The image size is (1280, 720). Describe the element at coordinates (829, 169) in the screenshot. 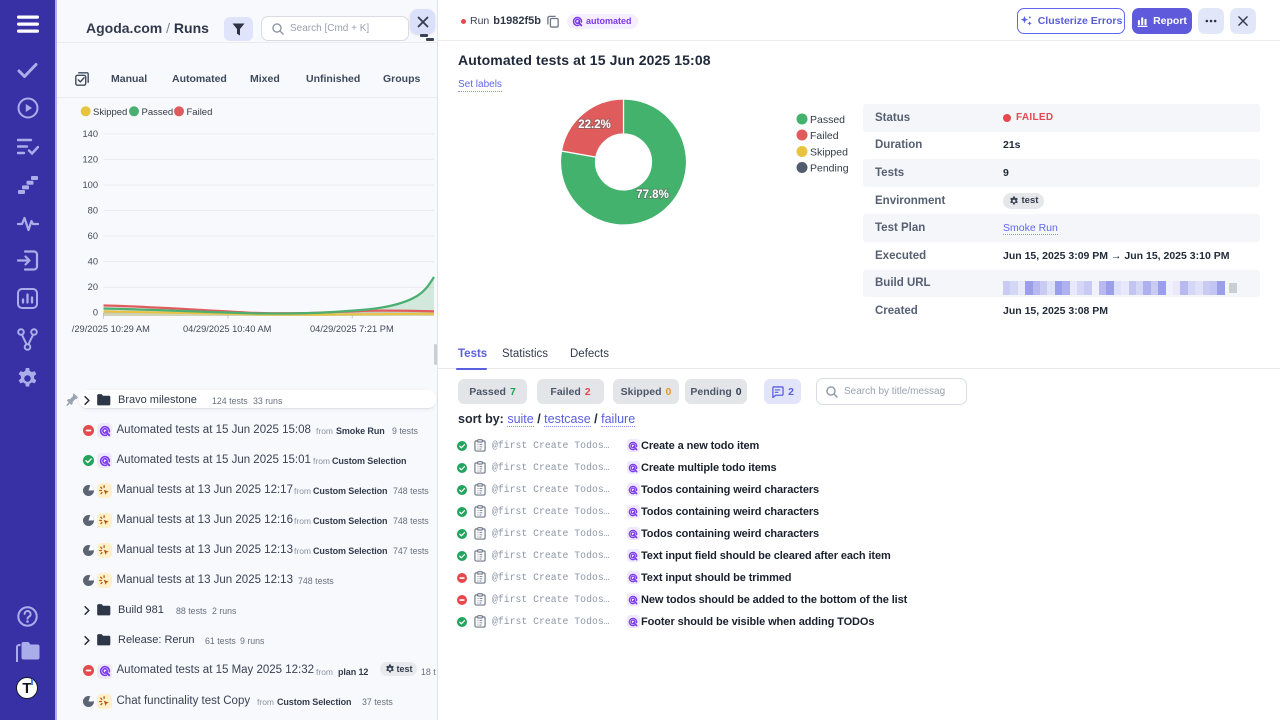

I see `svg-text: Pending` at that location.